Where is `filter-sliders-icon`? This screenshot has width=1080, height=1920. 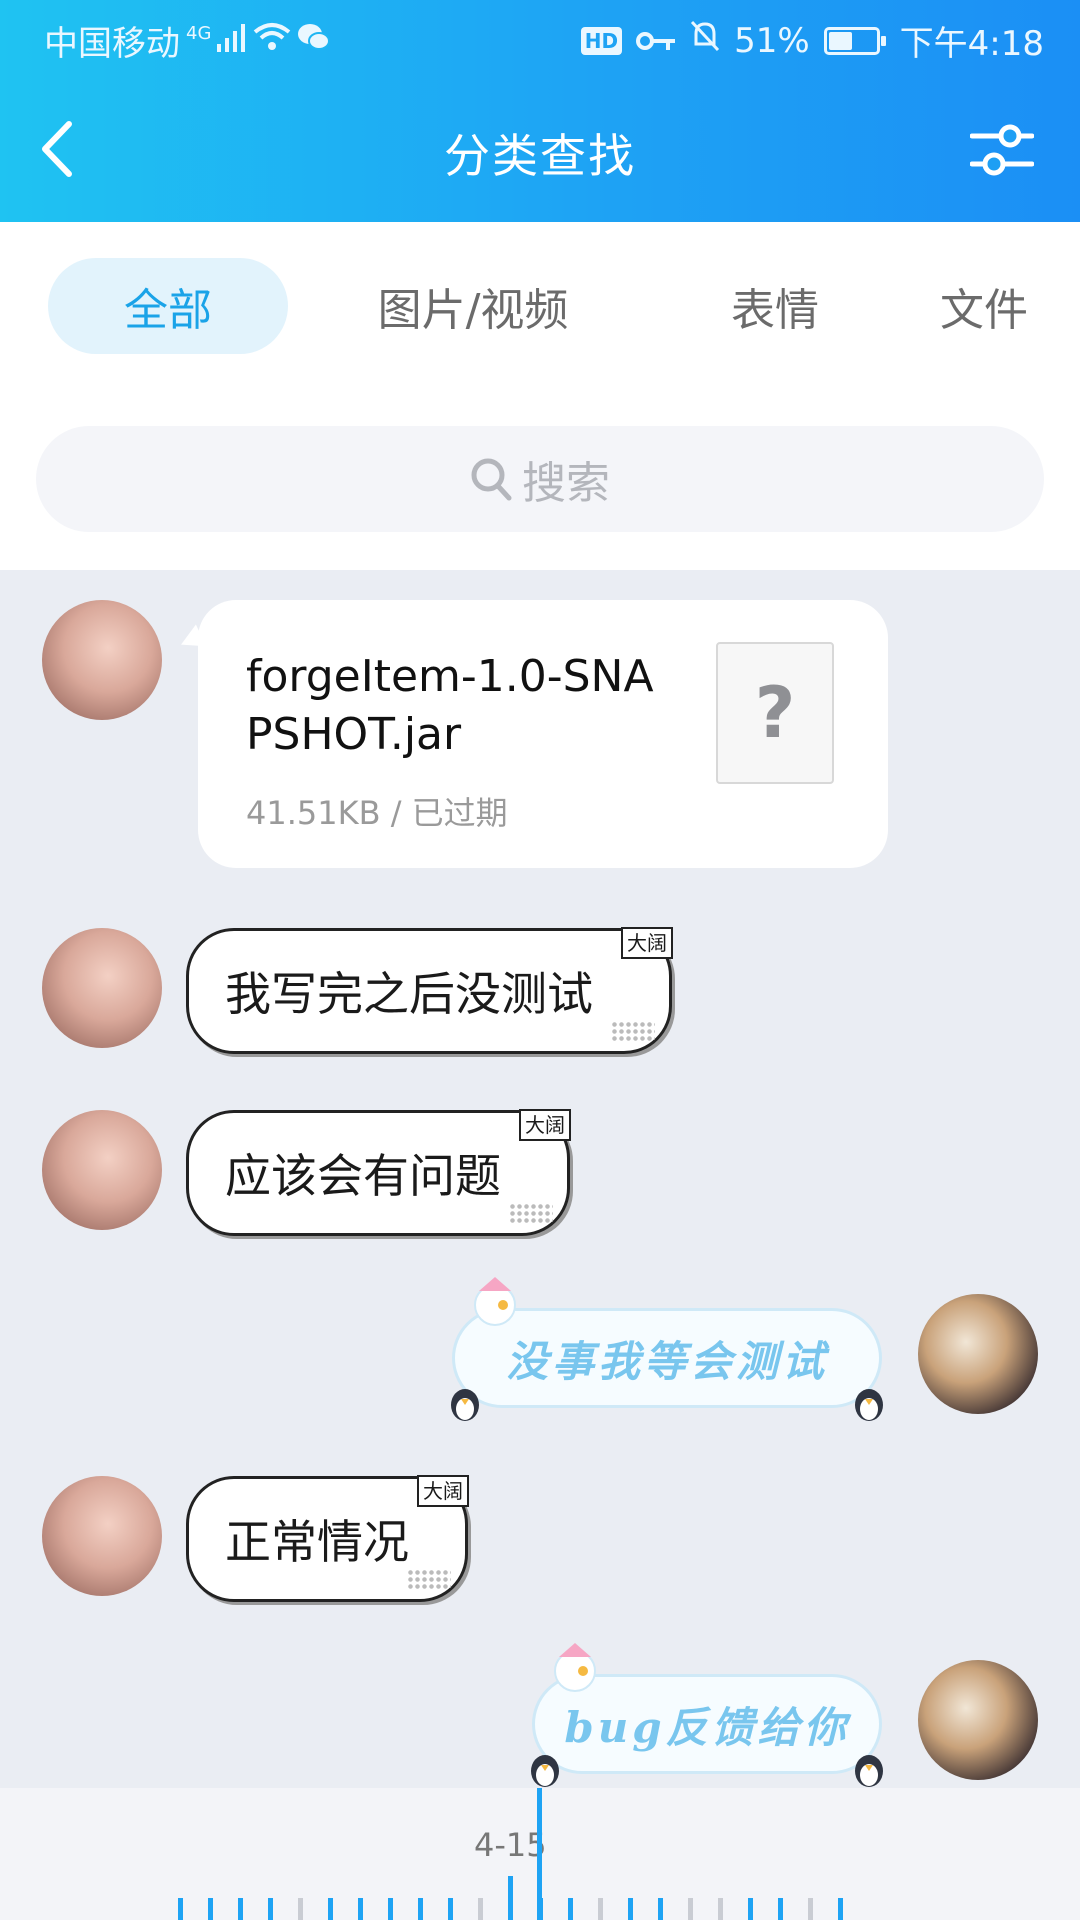
filter-sliders-icon is located at coordinates (1002, 150).